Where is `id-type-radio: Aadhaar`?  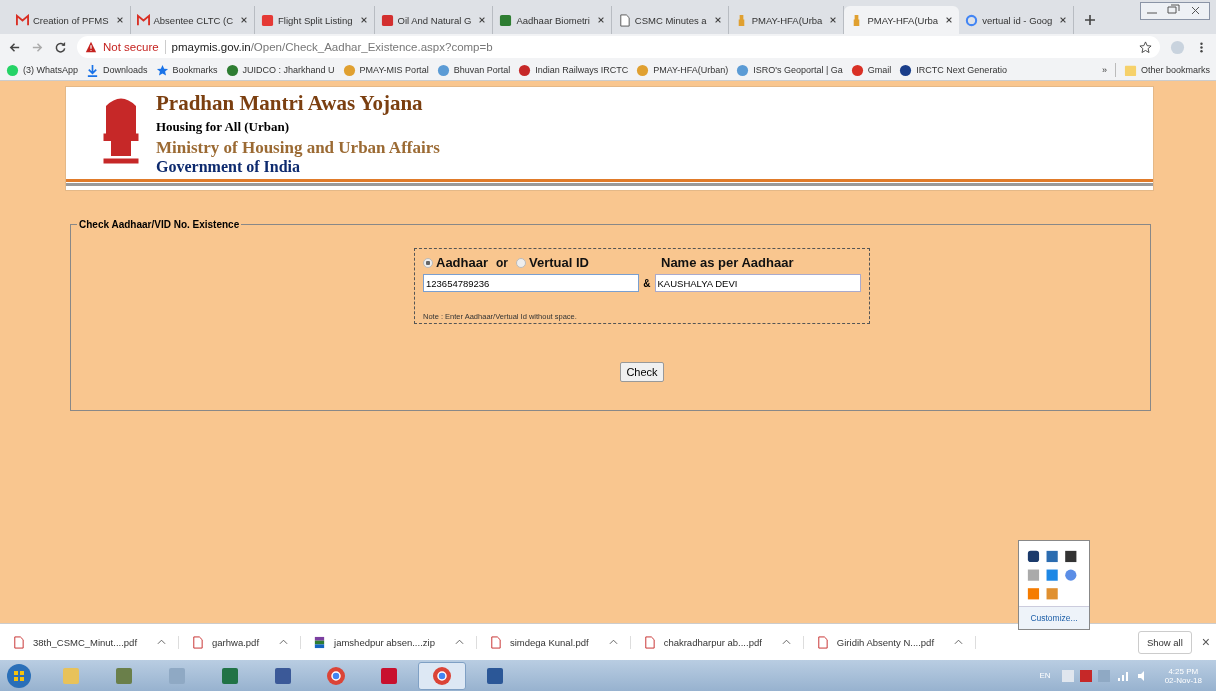 id-type-radio: Aadhaar is located at coordinates (456, 262).